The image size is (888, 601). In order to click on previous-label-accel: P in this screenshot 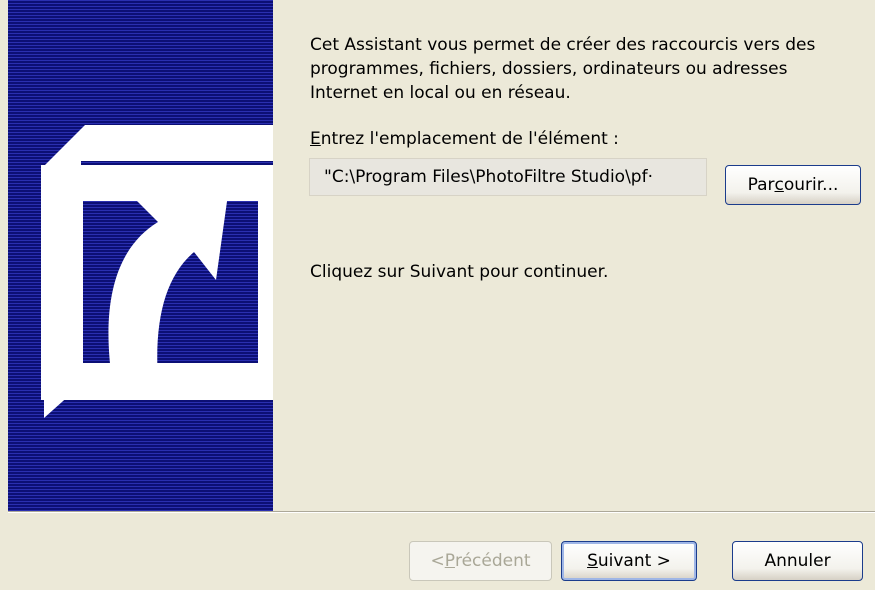, I will do `click(449, 561)`.